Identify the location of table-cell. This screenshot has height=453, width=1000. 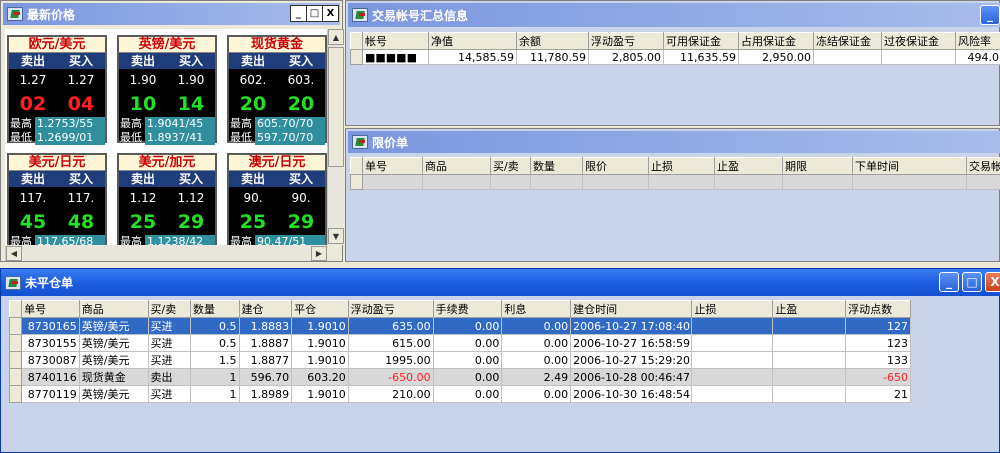
(809, 360).